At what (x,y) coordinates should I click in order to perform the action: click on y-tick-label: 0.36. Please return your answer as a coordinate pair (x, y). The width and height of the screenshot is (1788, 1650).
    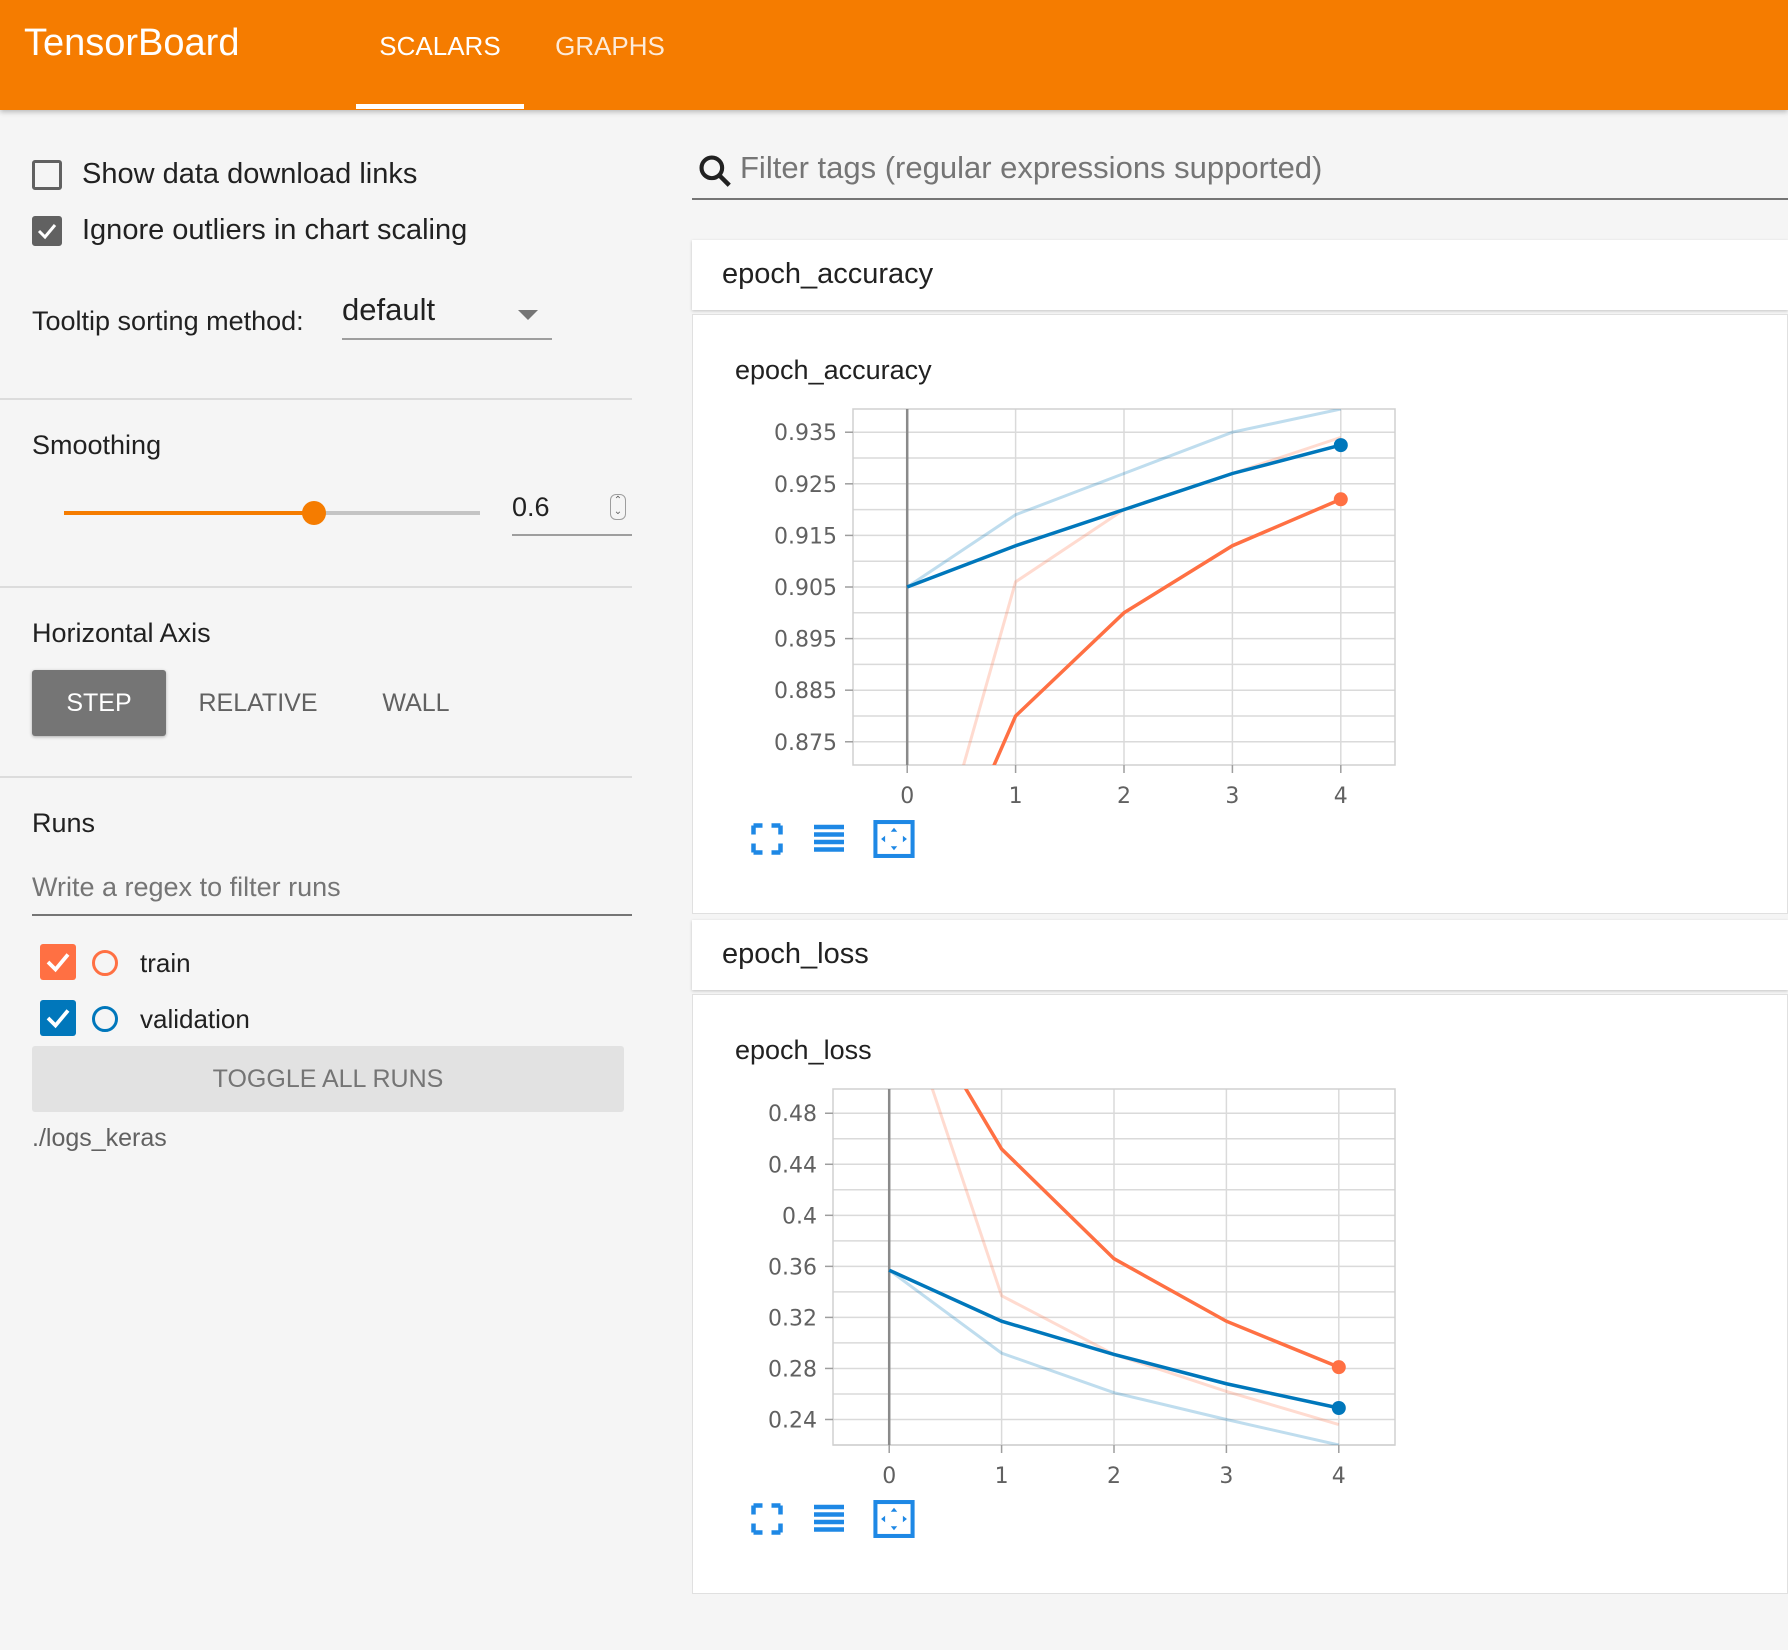
    Looking at the image, I should click on (792, 1267).